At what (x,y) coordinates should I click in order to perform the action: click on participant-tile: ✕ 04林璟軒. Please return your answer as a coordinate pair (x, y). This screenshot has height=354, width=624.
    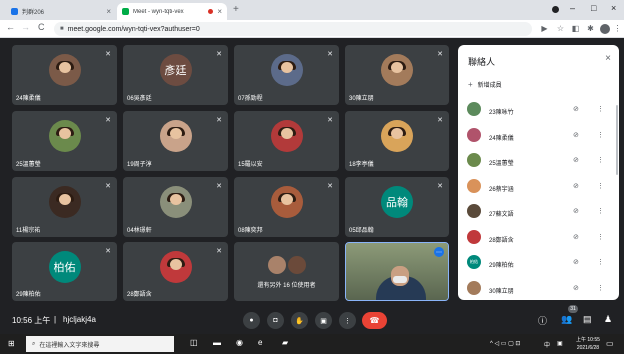
    Looking at the image, I should click on (175, 207).